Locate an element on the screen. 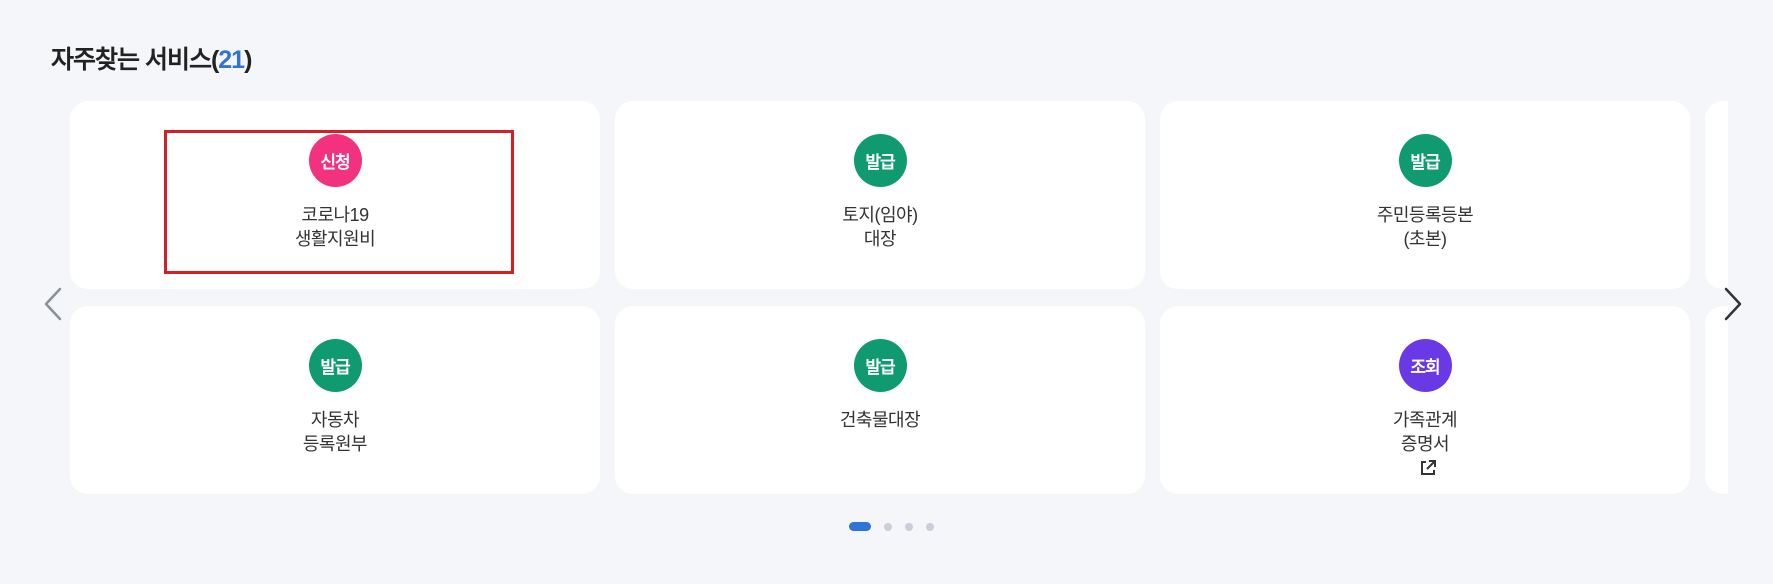 The height and width of the screenshot is (584, 1773). carousel-prev-button is located at coordinates (53, 304).